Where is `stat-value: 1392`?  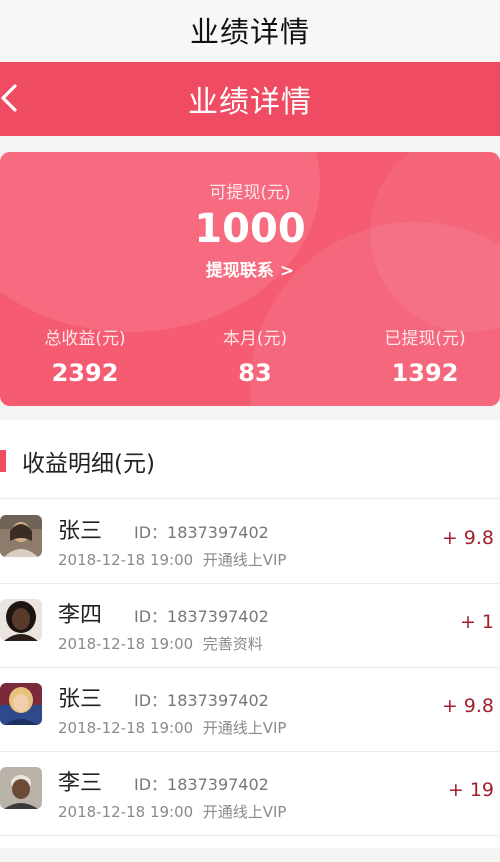 stat-value: 1392 is located at coordinates (425, 373).